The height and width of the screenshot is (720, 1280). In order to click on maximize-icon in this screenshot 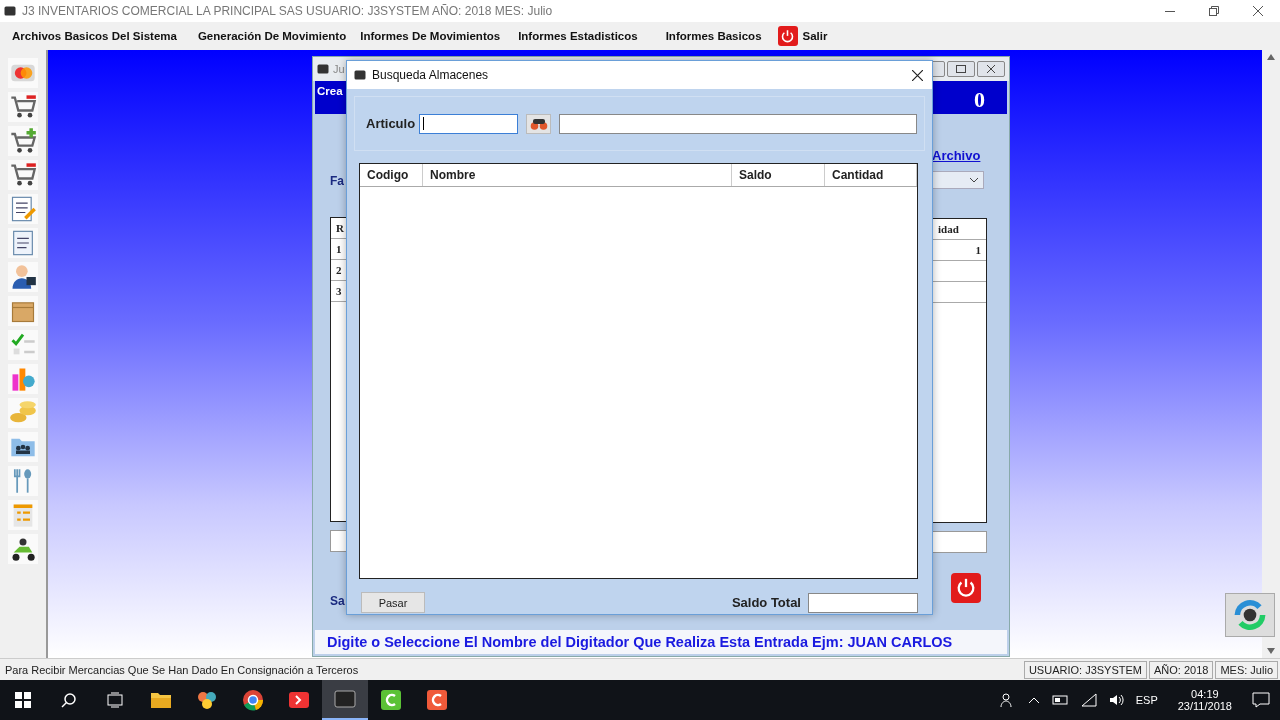, I will do `click(961, 69)`.